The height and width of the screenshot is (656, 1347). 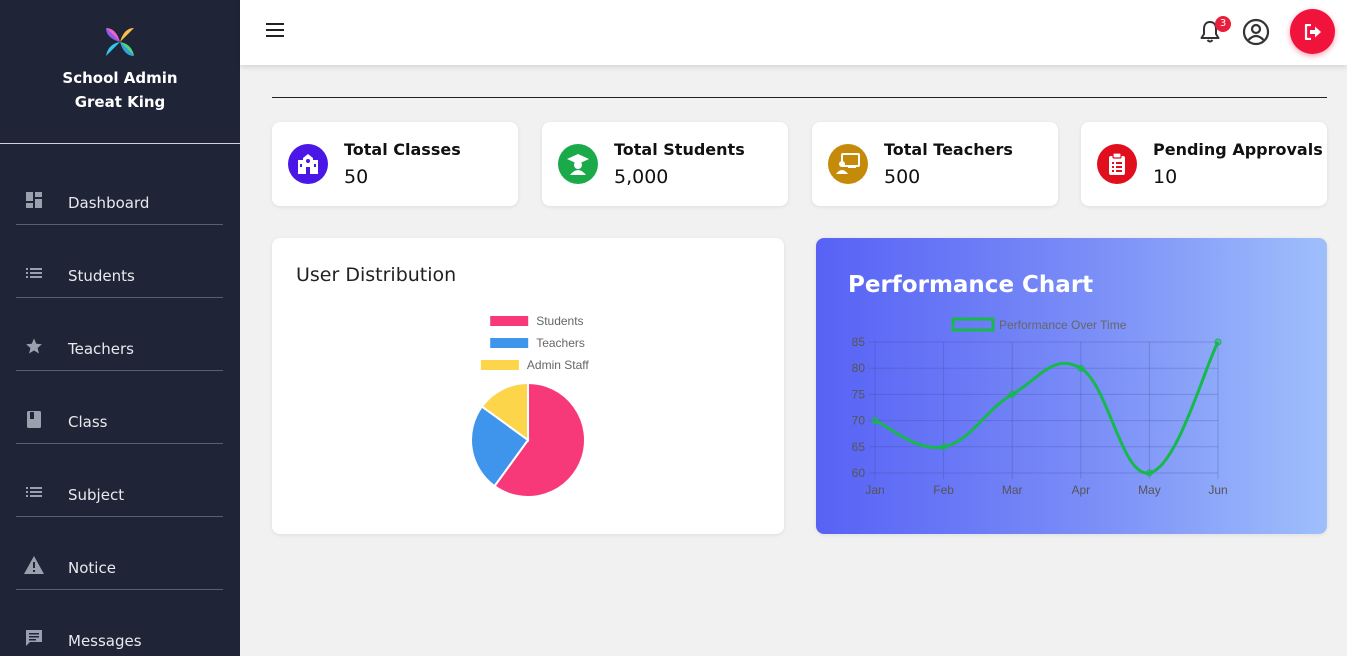 I want to click on logout-button, so click(x=1312, y=31).